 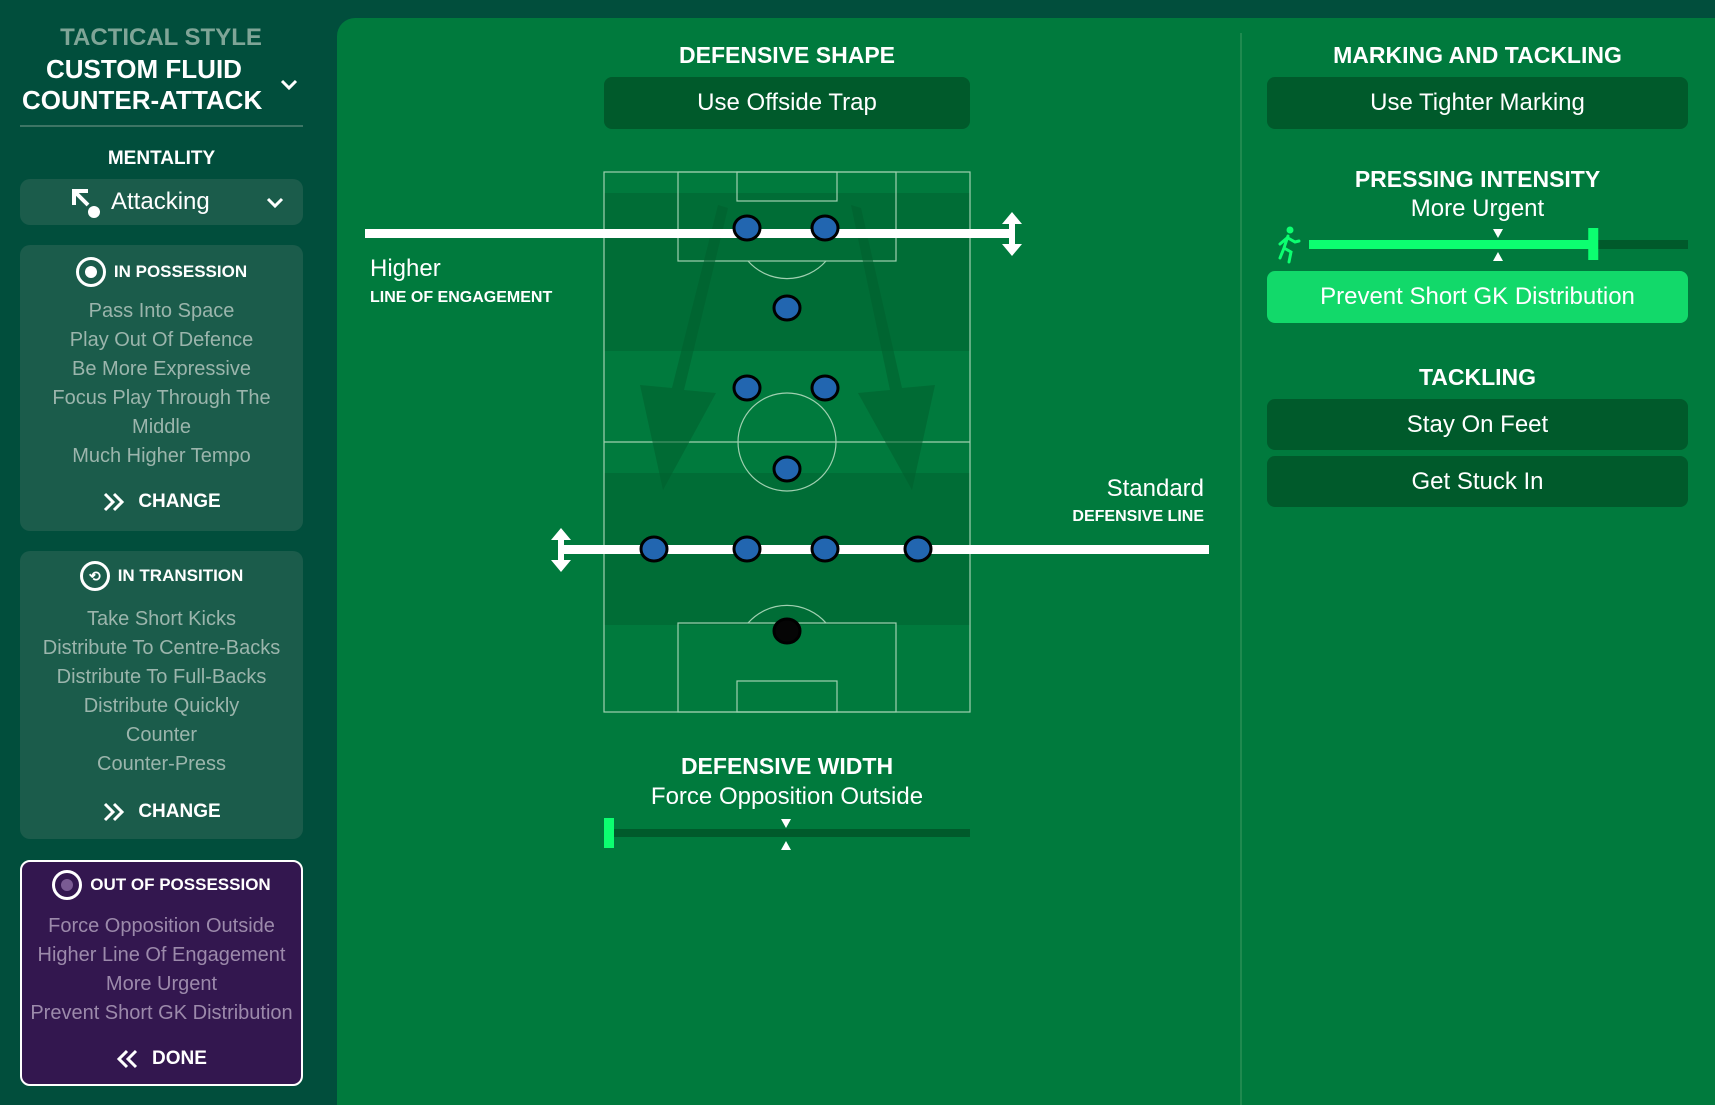 What do you see at coordinates (787, 631) in the screenshot?
I see `goalkeeper-marker` at bounding box center [787, 631].